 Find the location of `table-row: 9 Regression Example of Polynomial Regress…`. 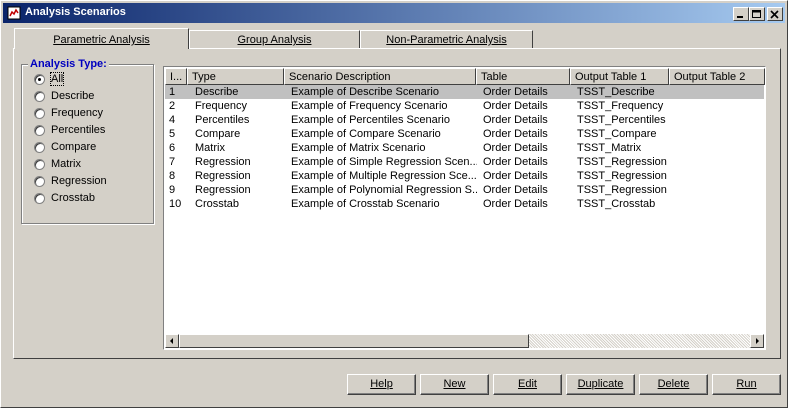

table-row: 9 Regression Example of Polynomial Regress… is located at coordinates (464, 190).